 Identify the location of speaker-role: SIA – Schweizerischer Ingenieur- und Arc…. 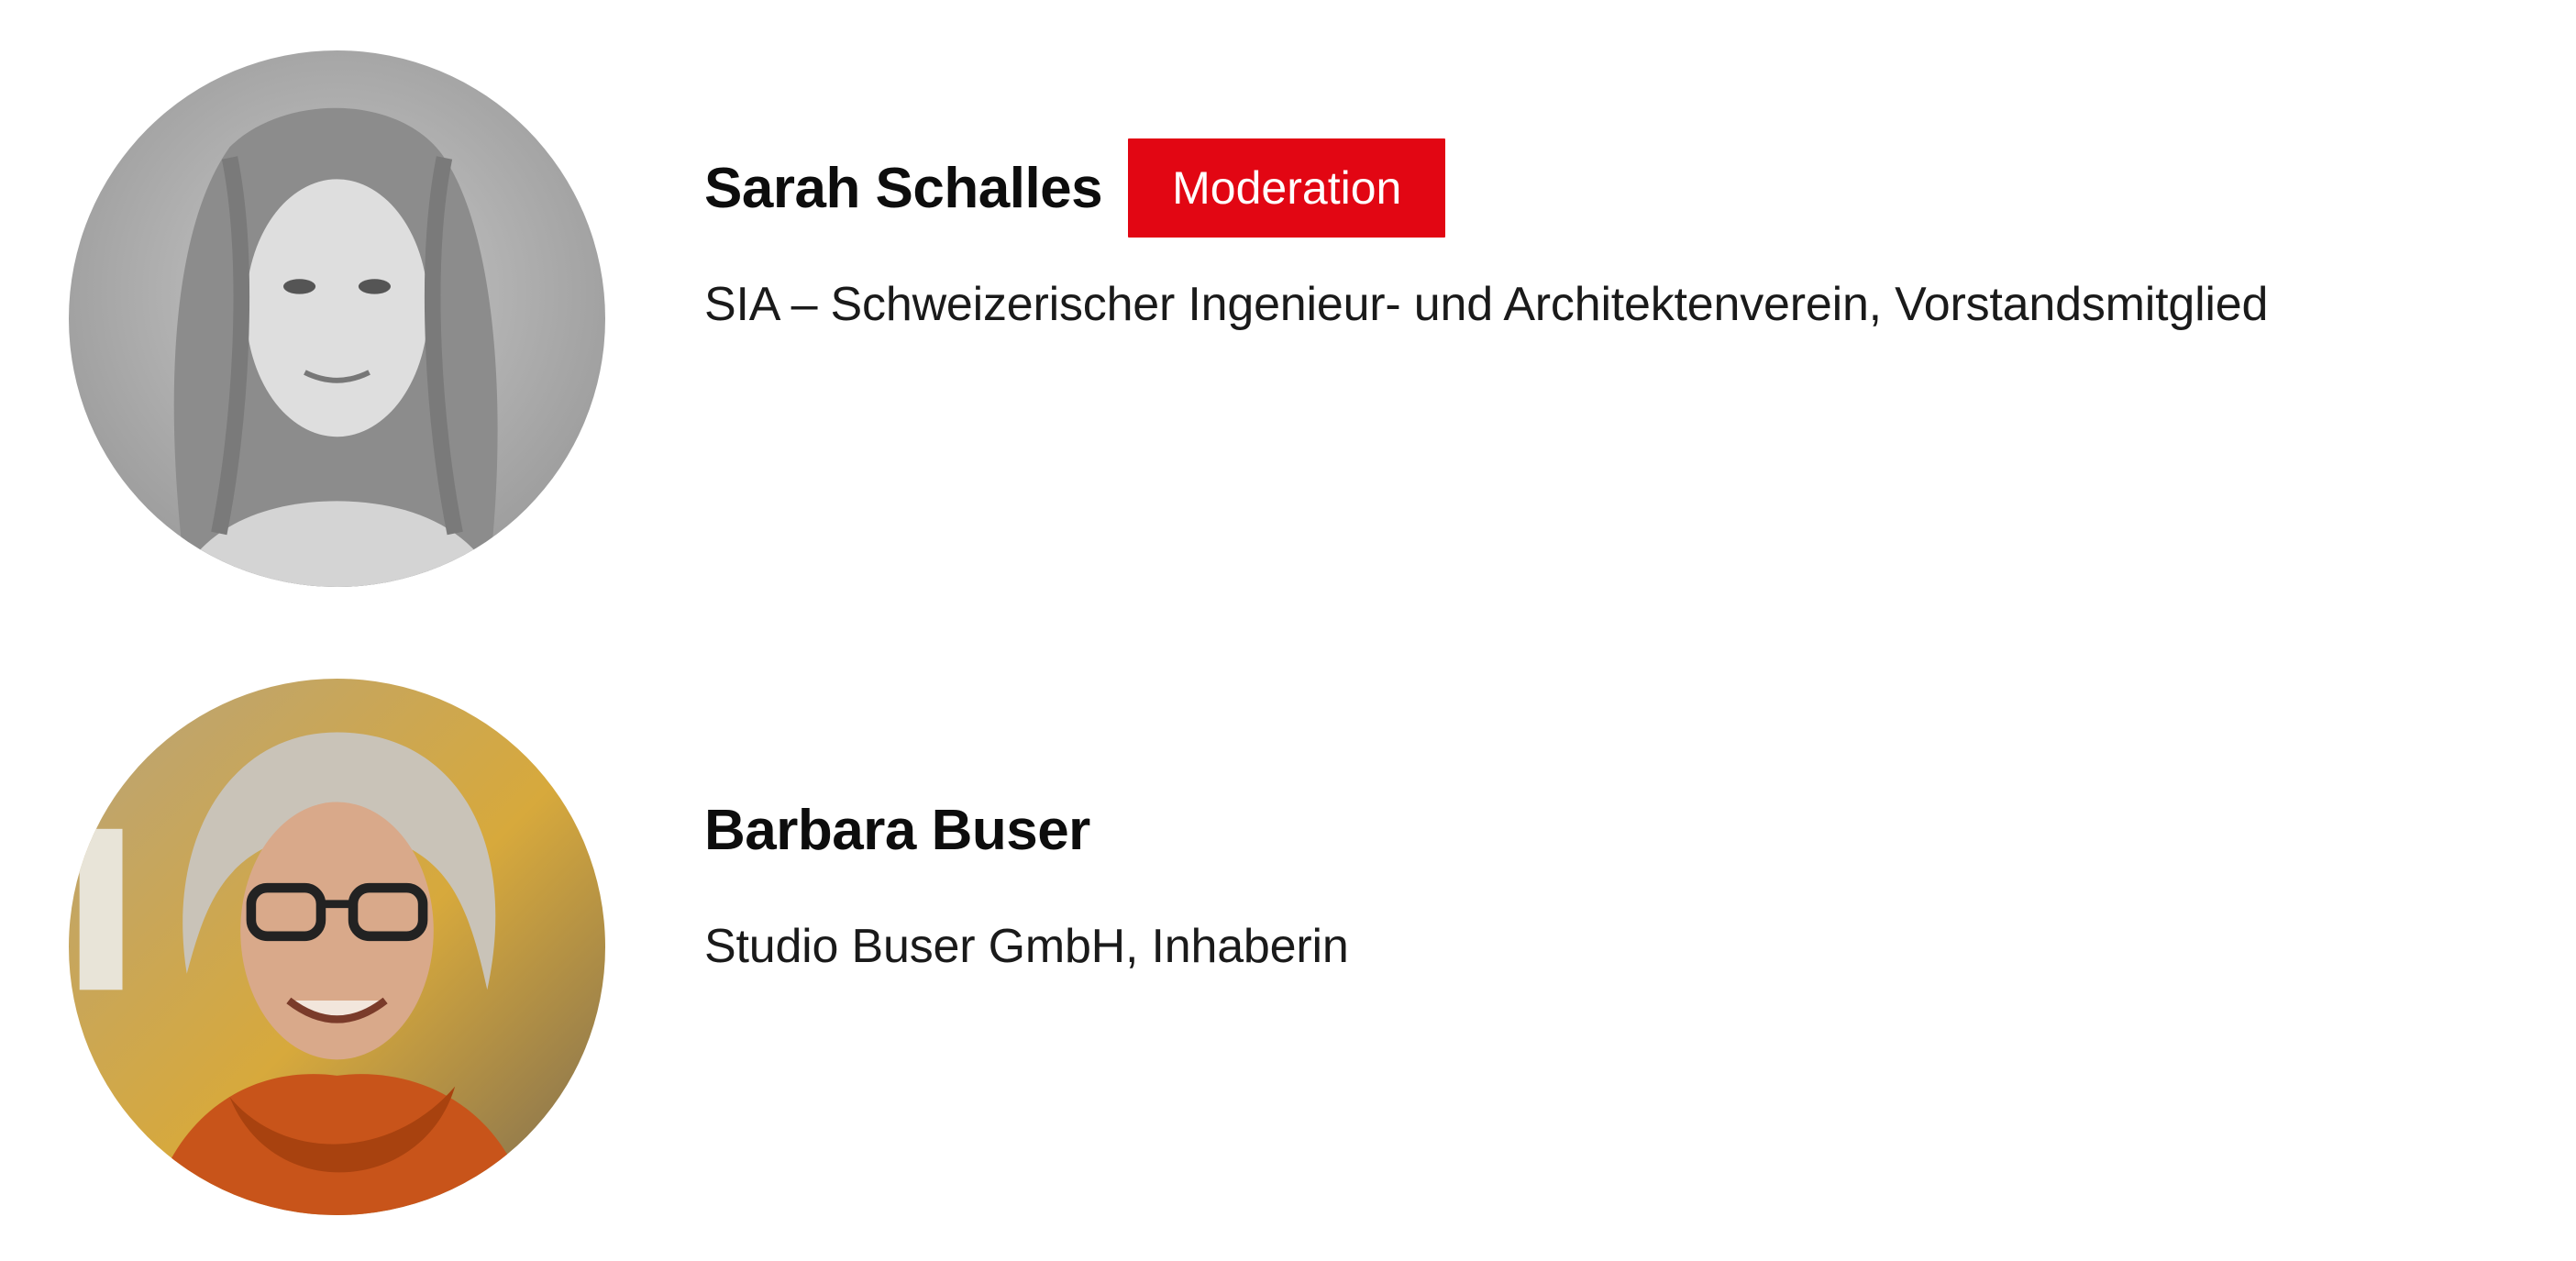
(1486, 304).